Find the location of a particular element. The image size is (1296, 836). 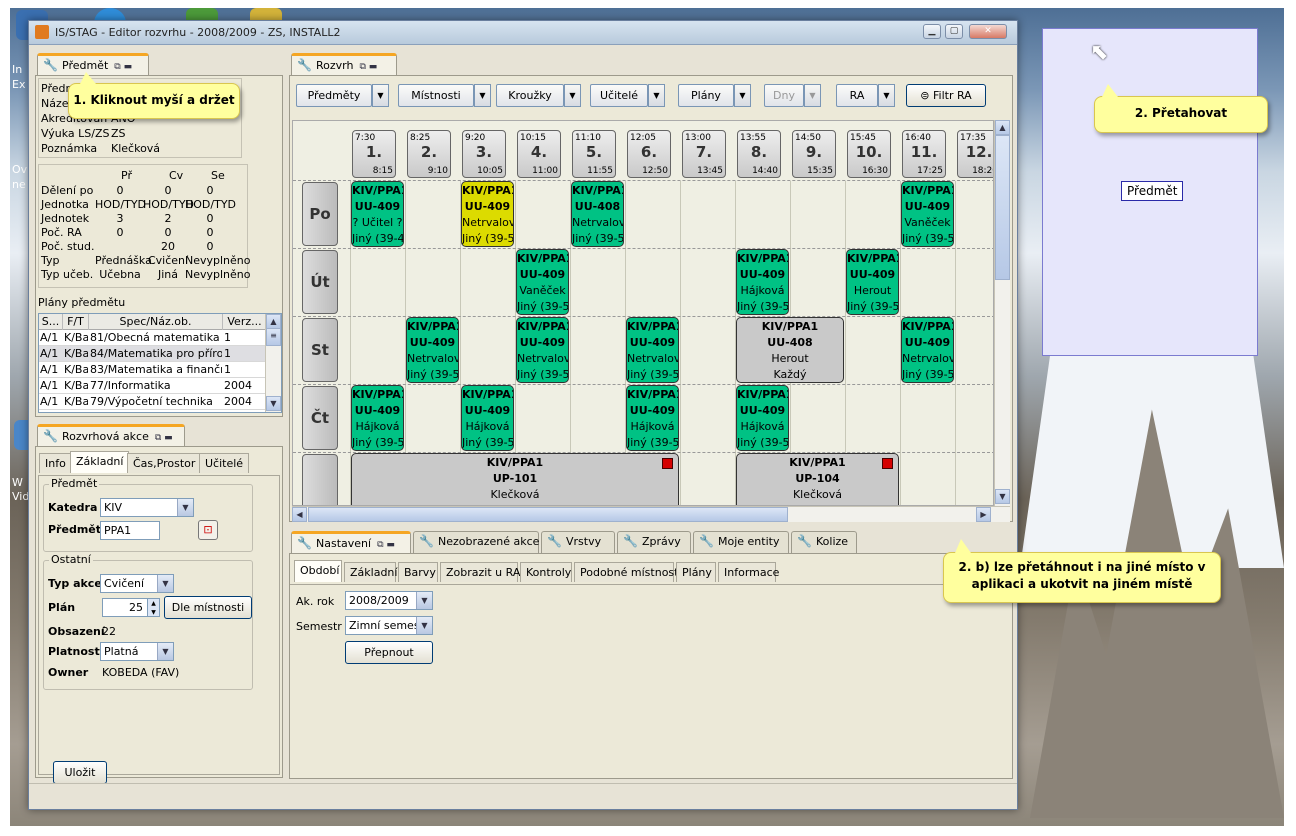

toolbar-predmety-button: Předměty ▼ is located at coordinates (342, 95).